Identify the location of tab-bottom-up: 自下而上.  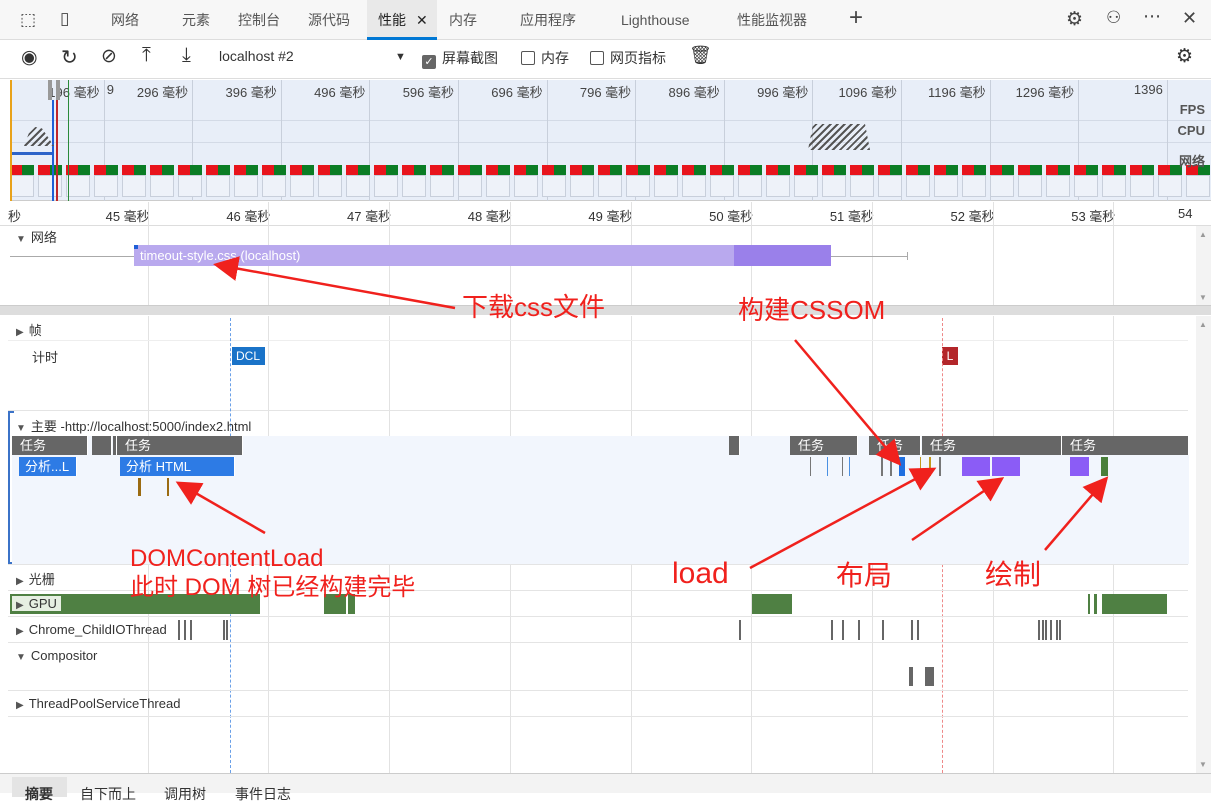
(108, 794).